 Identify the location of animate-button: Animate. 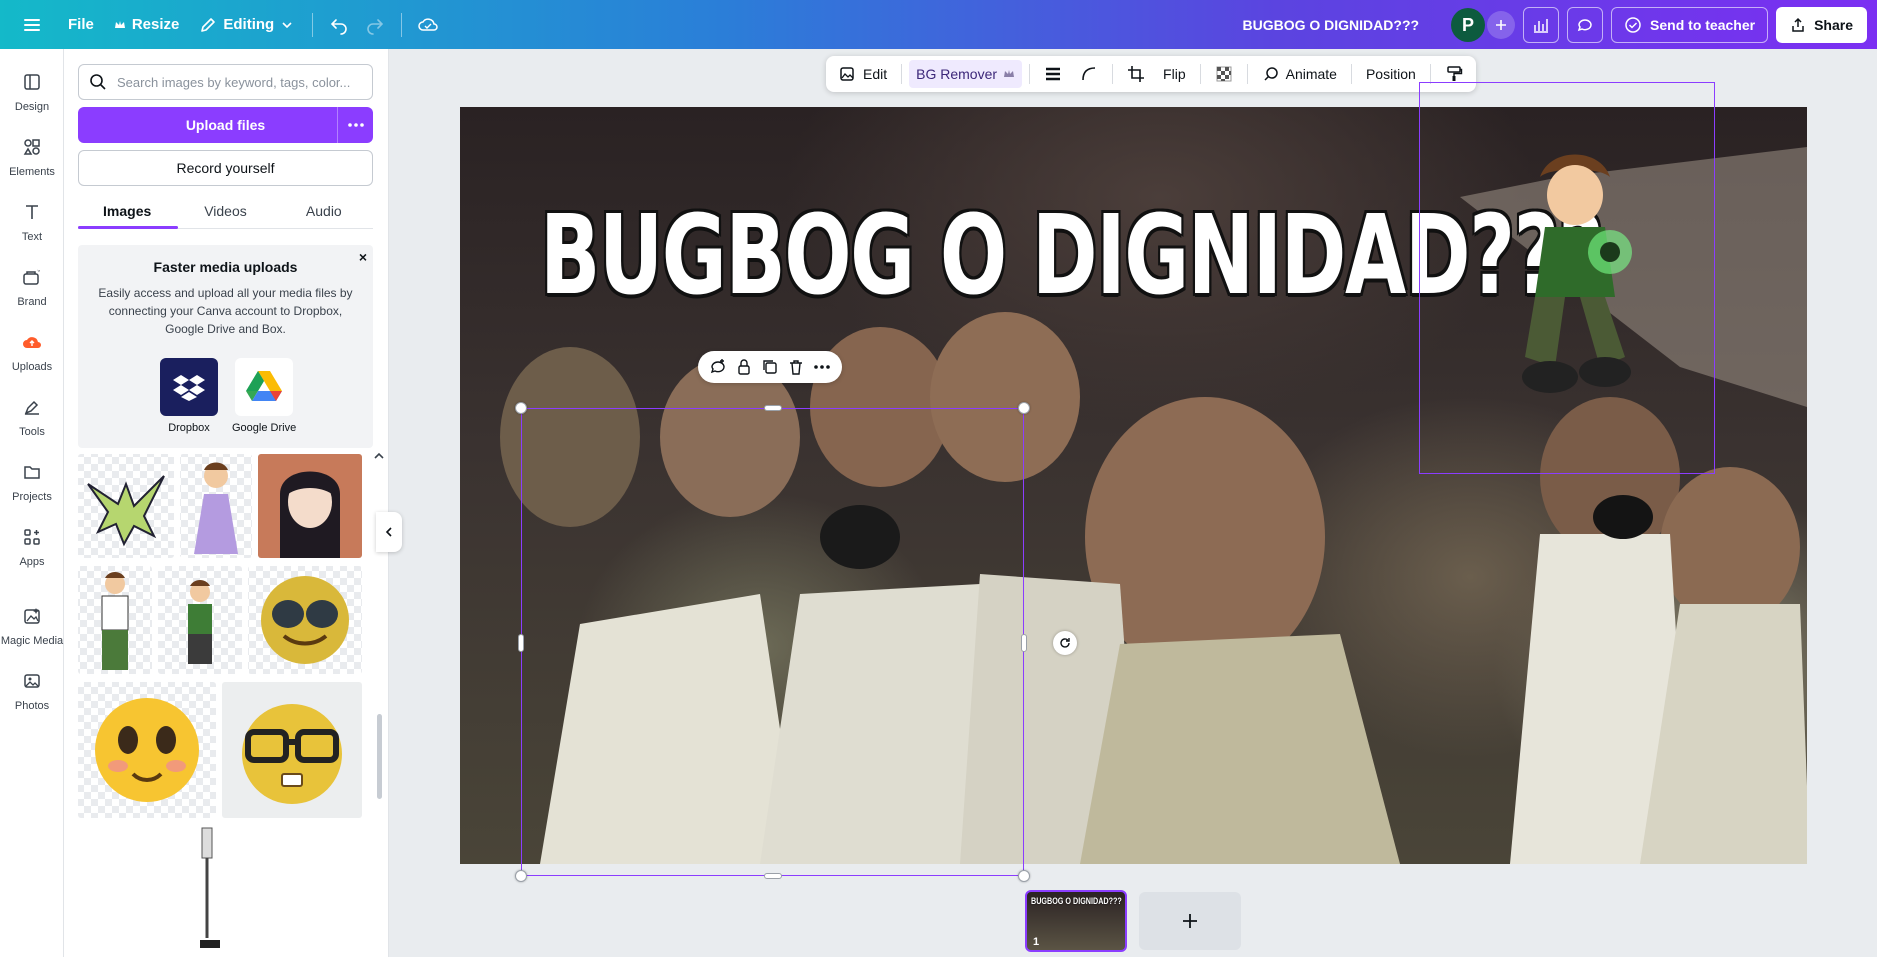
(1299, 74).